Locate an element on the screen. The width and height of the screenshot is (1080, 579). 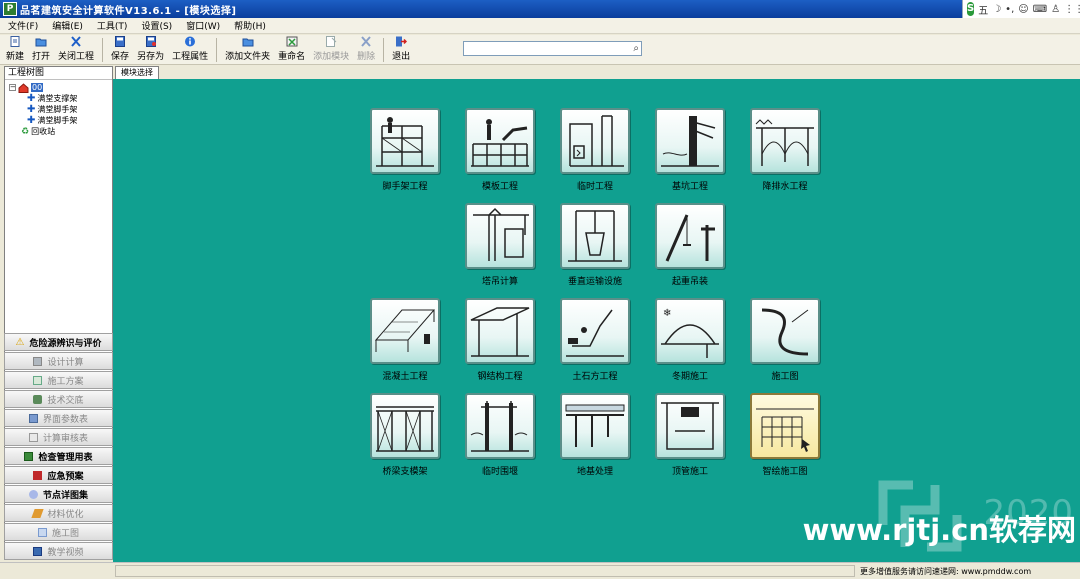
module-bridge-formwork: 桥梁支模架 is located at coordinates (405, 437).